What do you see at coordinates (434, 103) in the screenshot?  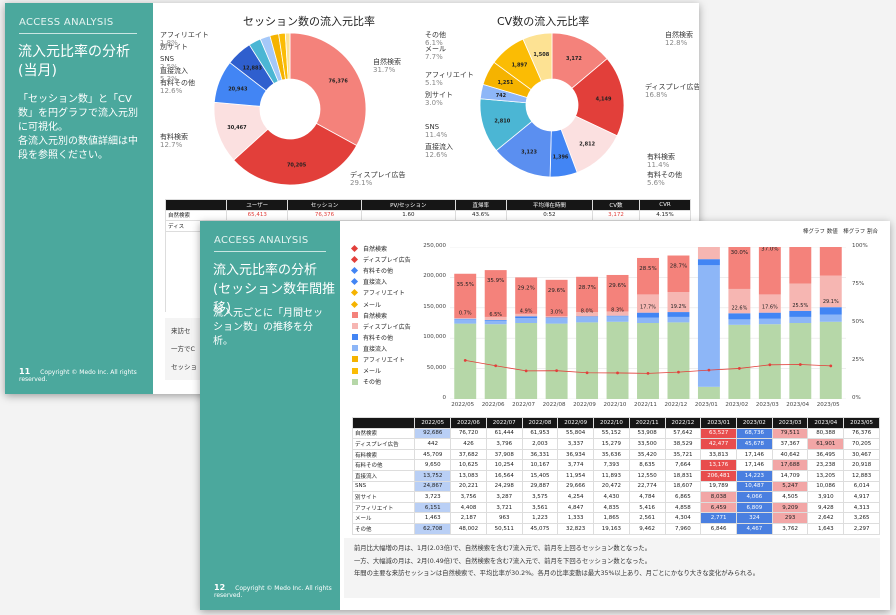 I see `callout-percent: 3.0%` at bounding box center [434, 103].